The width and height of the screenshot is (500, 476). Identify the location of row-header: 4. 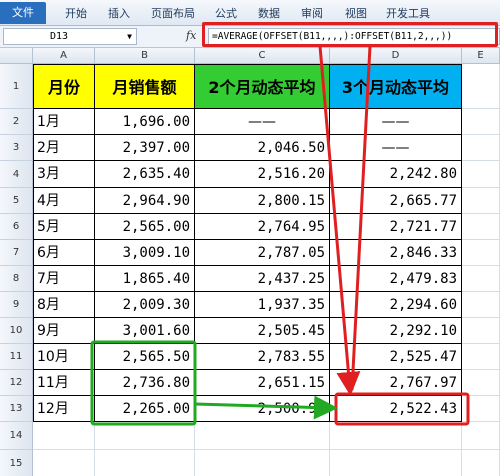
(16, 174).